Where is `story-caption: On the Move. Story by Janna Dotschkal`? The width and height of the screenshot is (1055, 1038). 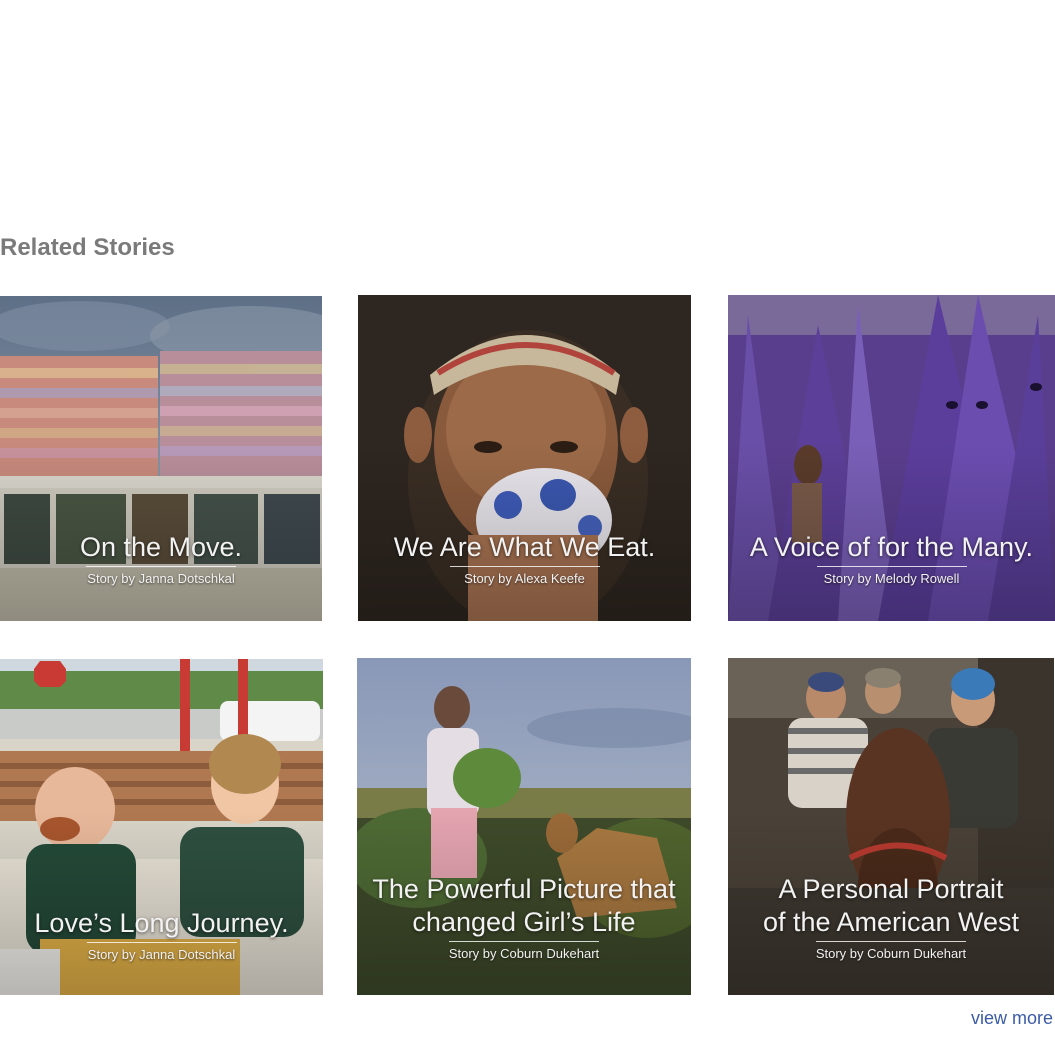
story-caption: On the Move. Story by Janna Dotschkal is located at coordinates (161, 558).